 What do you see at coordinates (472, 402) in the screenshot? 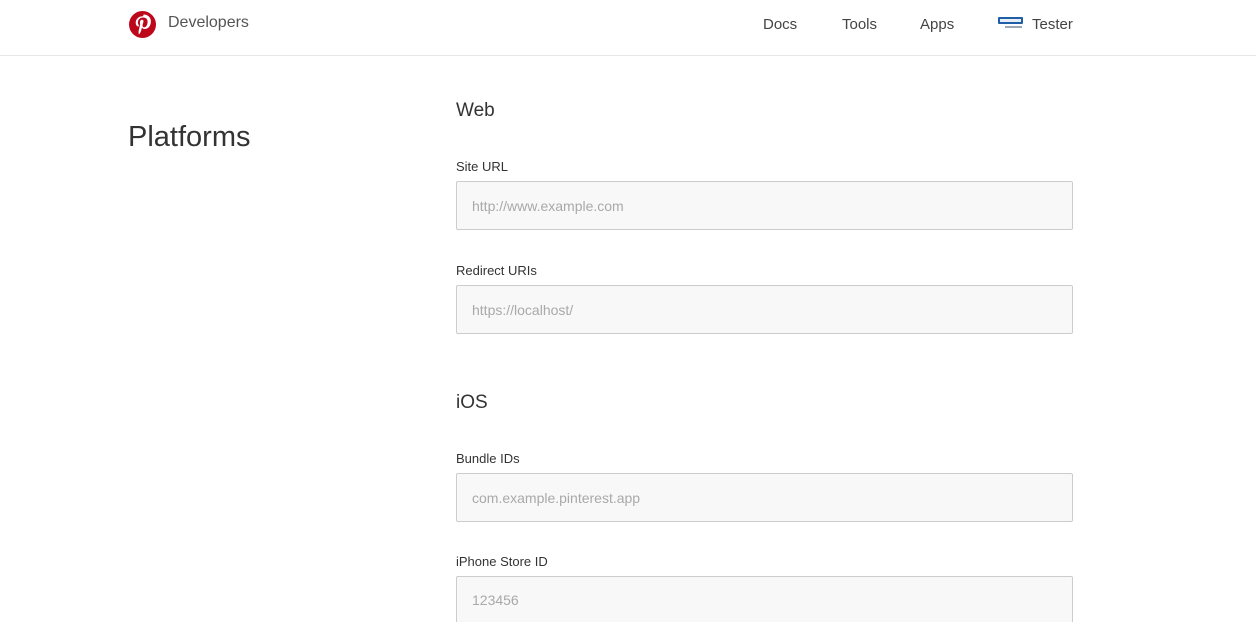
I see `ios-section-heading: iOS` at bounding box center [472, 402].